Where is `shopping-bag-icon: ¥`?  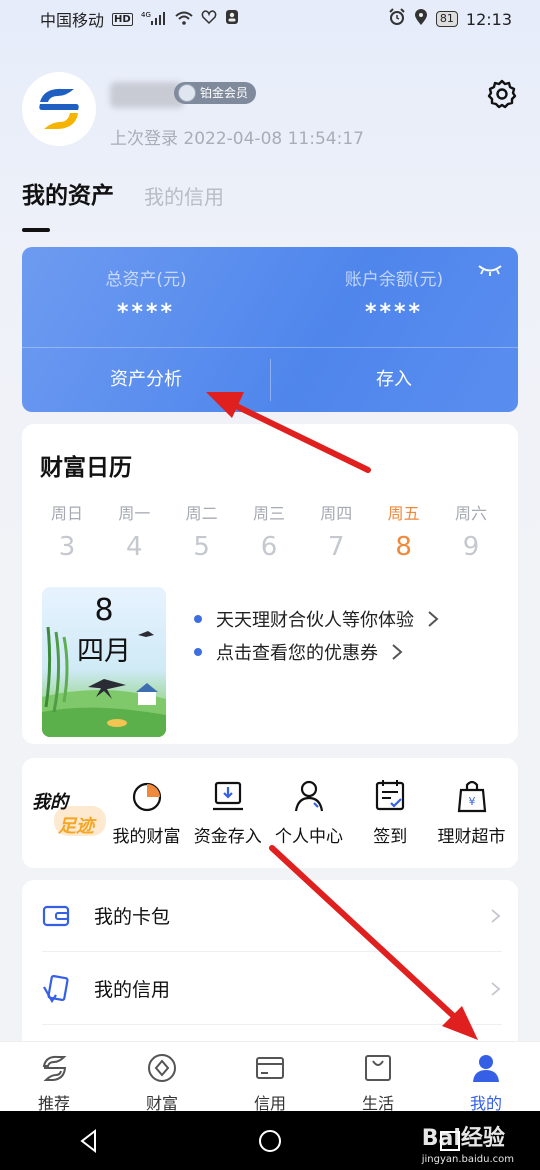
shopping-bag-icon: ¥ is located at coordinates (471, 796).